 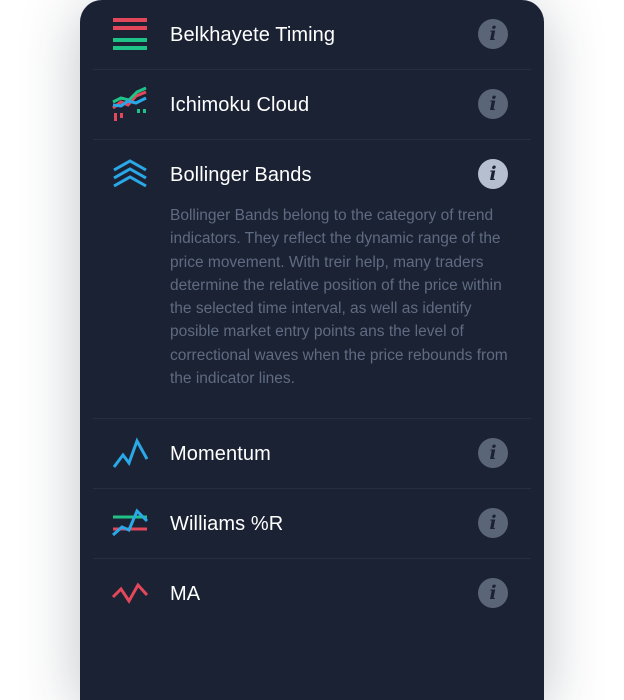 What do you see at coordinates (130, 104) in the screenshot?
I see `ichimoku-cloud-icon` at bounding box center [130, 104].